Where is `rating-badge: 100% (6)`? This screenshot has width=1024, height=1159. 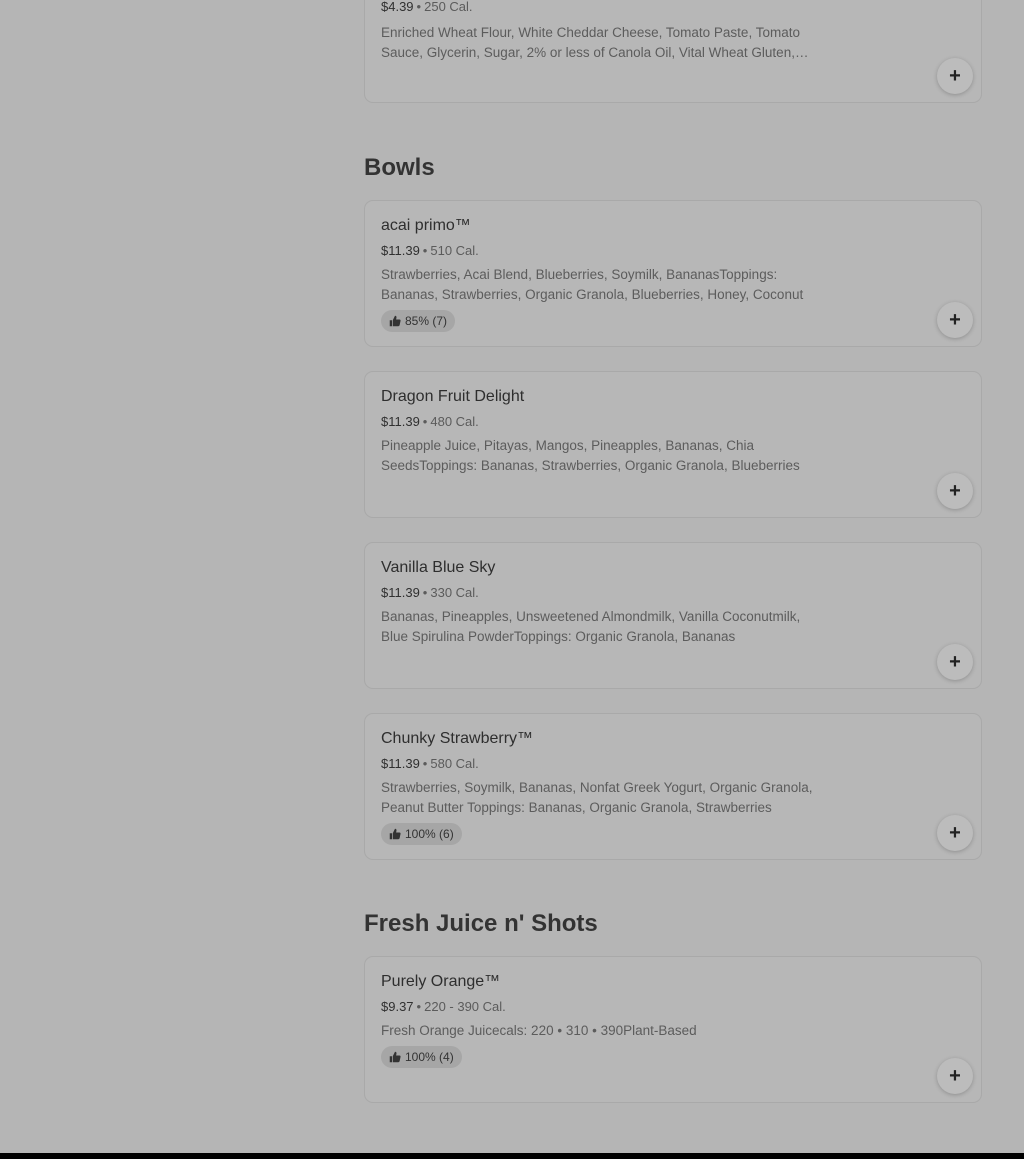 rating-badge: 100% (6) is located at coordinates (421, 834).